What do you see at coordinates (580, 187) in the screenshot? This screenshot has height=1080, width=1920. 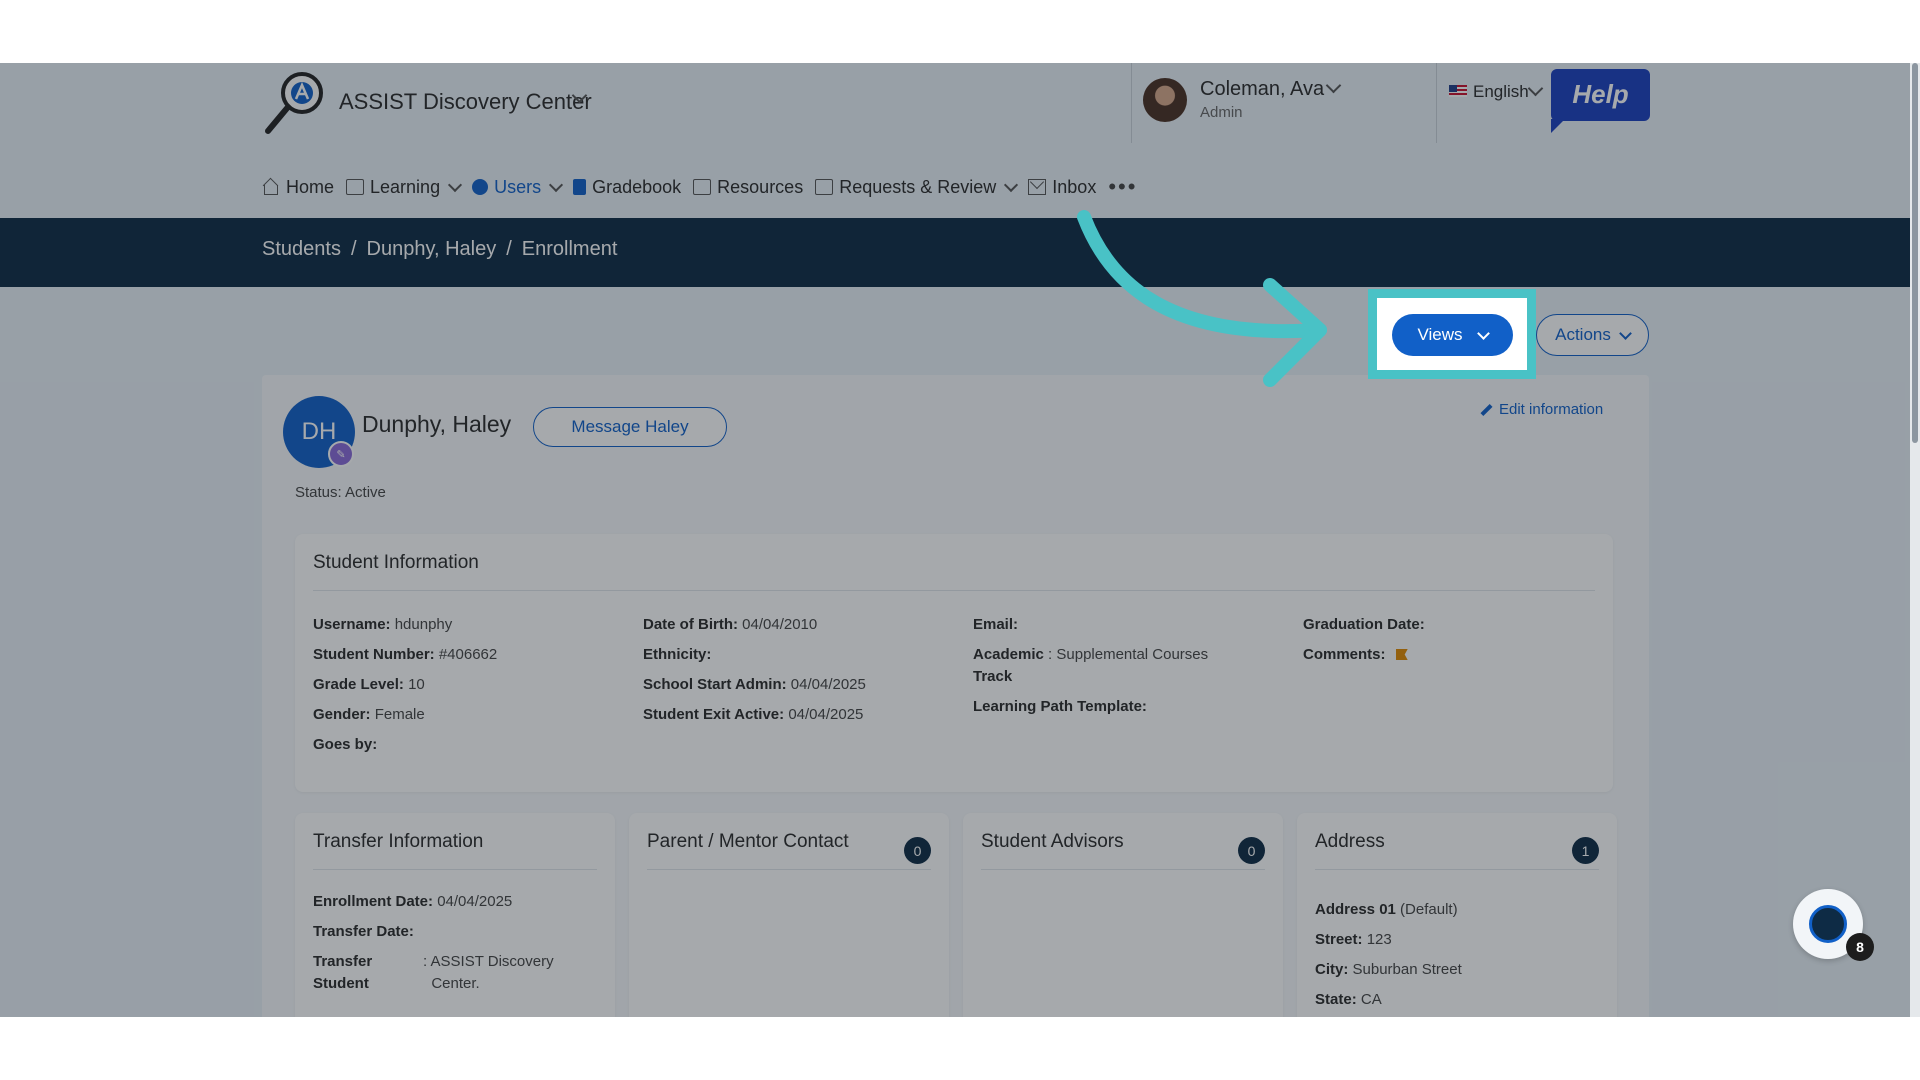 I see `gradebook-icon` at bounding box center [580, 187].